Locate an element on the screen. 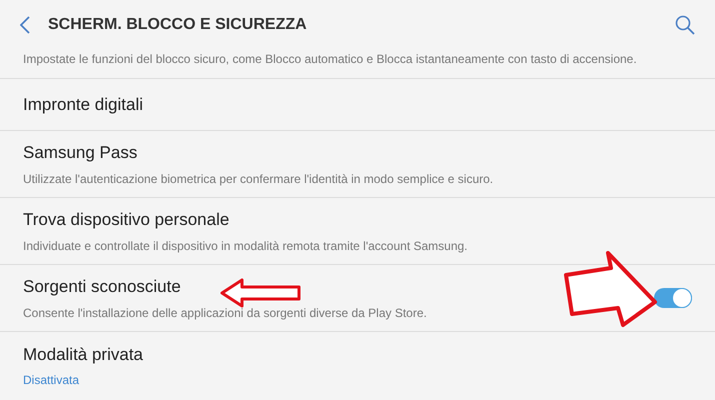 This screenshot has width=715, height=400. item-description: Utilizzate l'autenticazione biometrica per confermare l'identità in modo semplice e sicuro. is located at coordinates (258, 179).